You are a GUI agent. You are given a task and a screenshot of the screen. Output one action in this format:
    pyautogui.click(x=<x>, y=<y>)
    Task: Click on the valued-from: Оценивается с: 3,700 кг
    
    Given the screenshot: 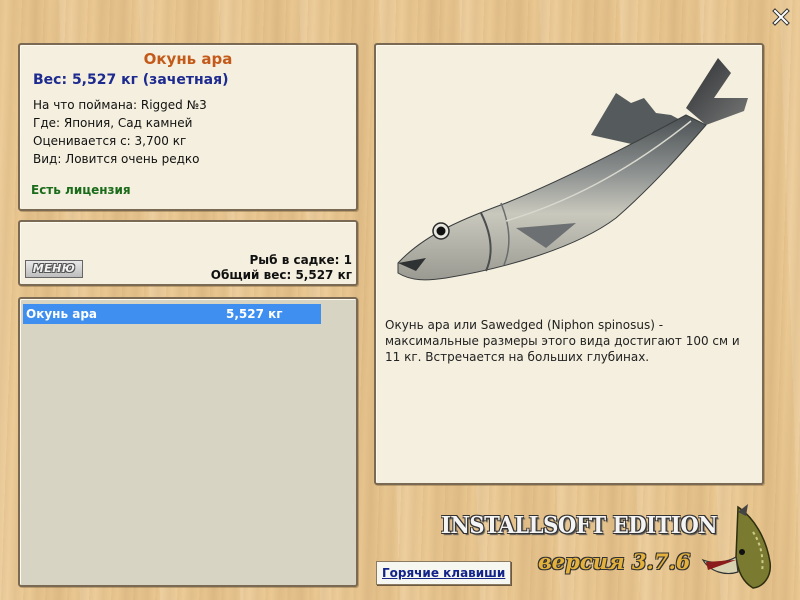 What is the action you would take?
    pyautogui.click(x=110, y=141)
    